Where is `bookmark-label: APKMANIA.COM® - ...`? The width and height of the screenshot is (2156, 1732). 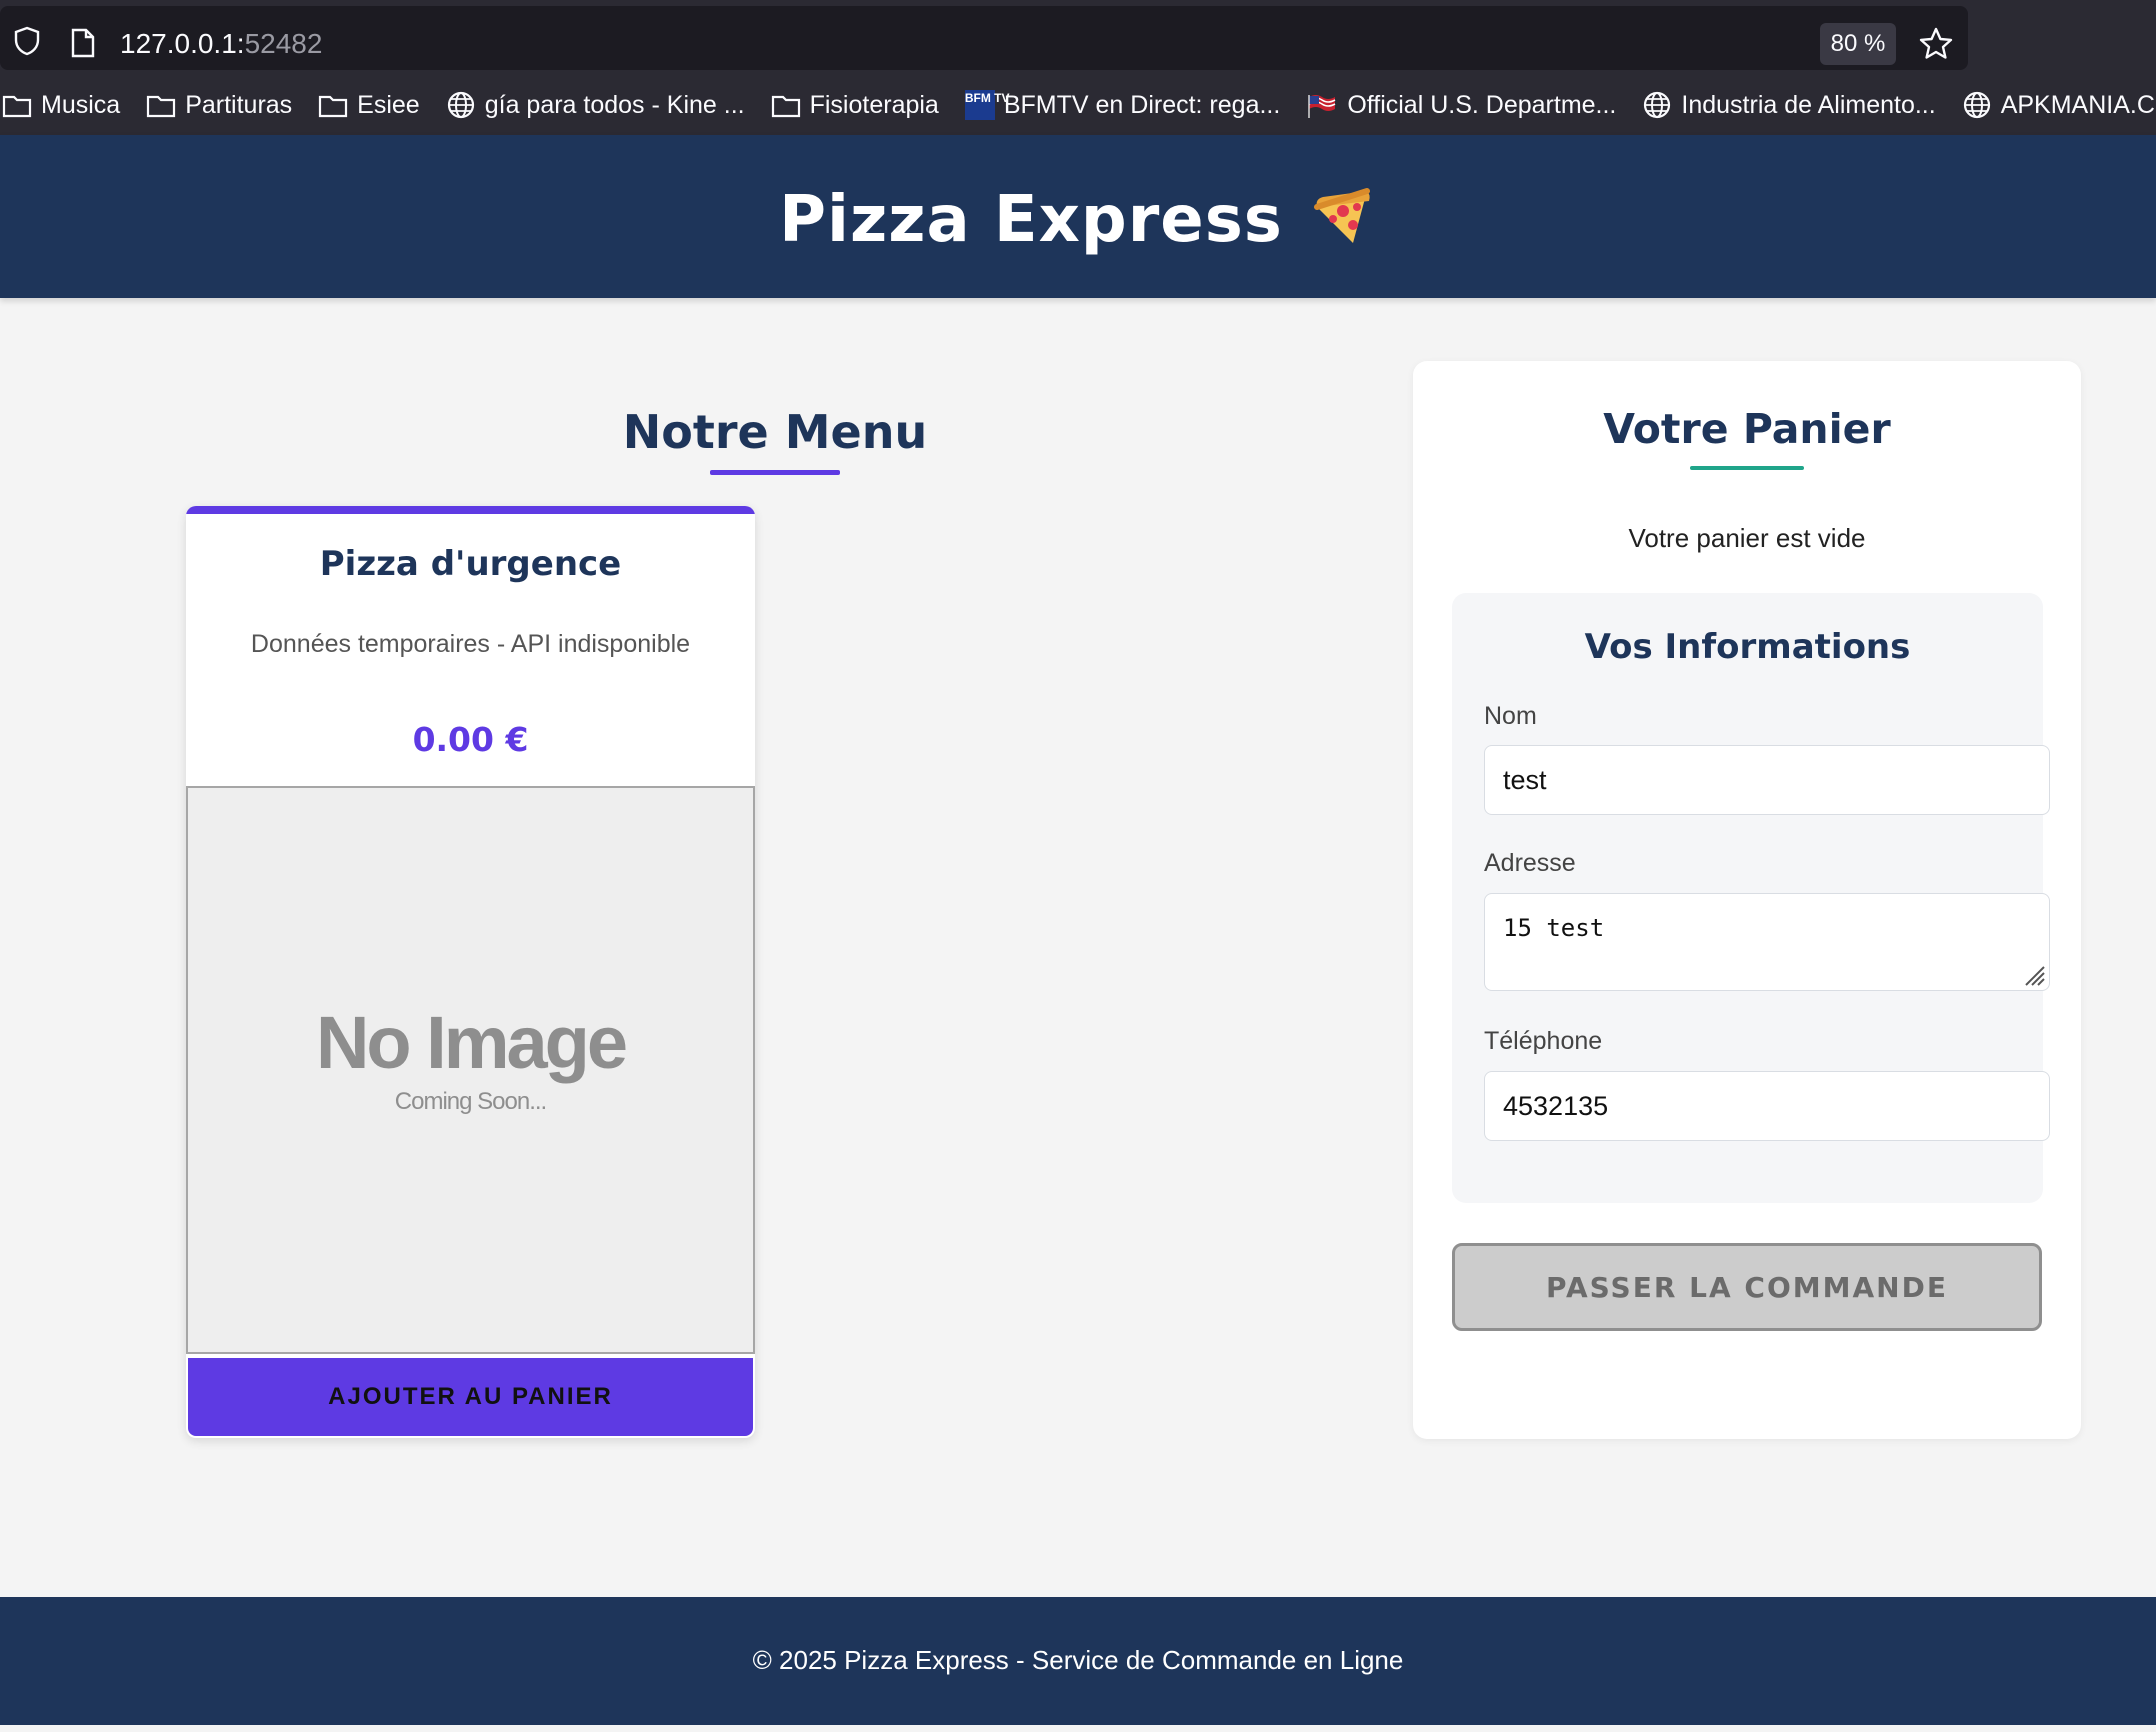 bookmark-label: APKMANIA.COM® - ... is located at coordinates (2078, 104).